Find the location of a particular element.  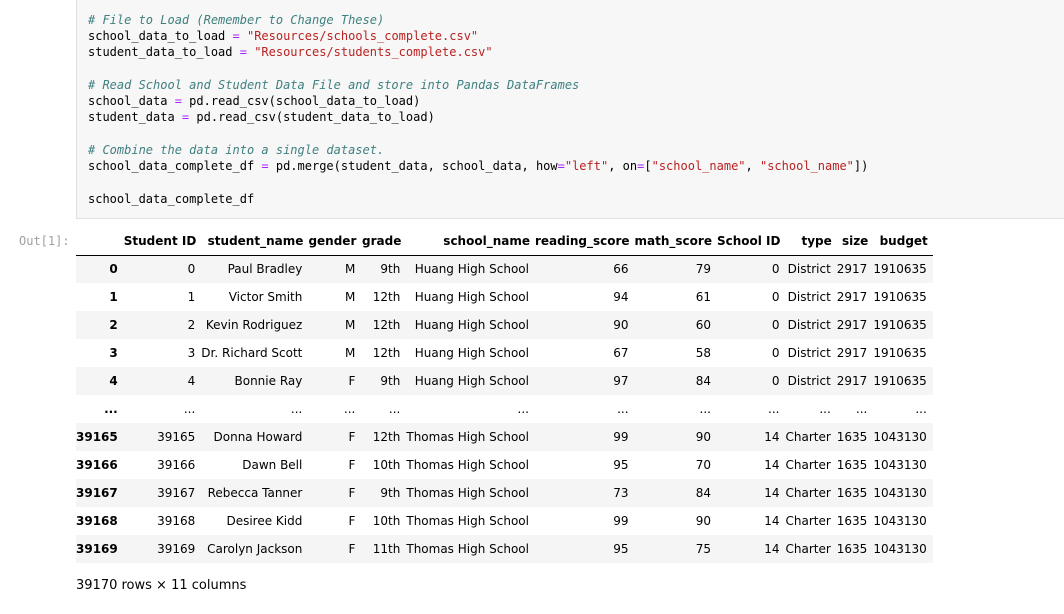

code-line-display-df: school_data_complete_df is located at coordinates (171, 199).